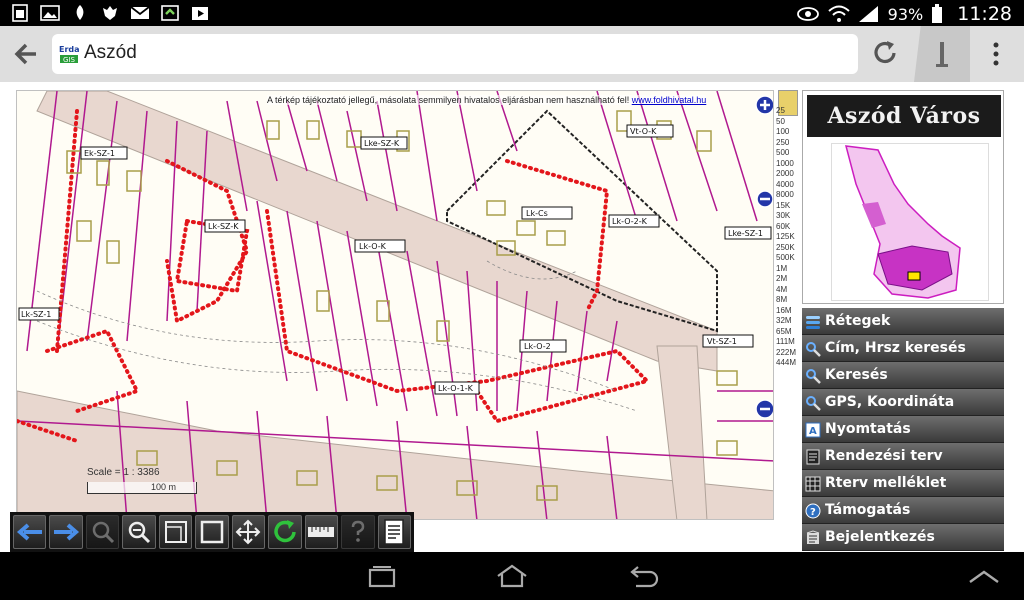 This screenshot has height=600, width=1024. What do you see at coordinates (170, 13) in the screenshot?
I see `download-icon` at bounding box center [170, 13].